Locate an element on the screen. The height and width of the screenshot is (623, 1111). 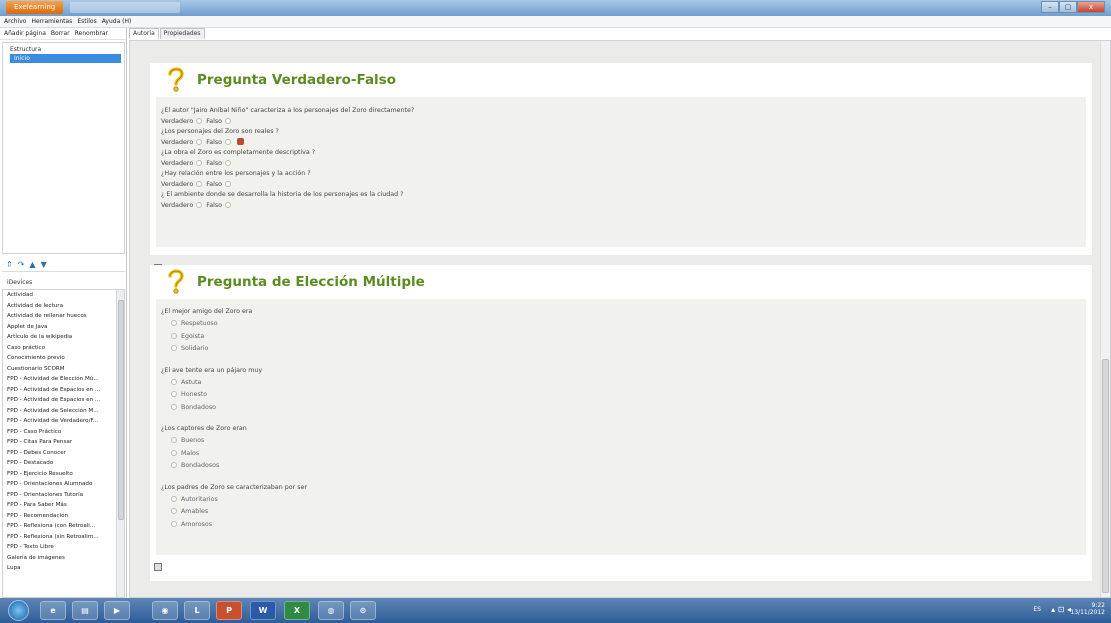
app-menu-button: Exelearning is located at coordinates (35, 7).